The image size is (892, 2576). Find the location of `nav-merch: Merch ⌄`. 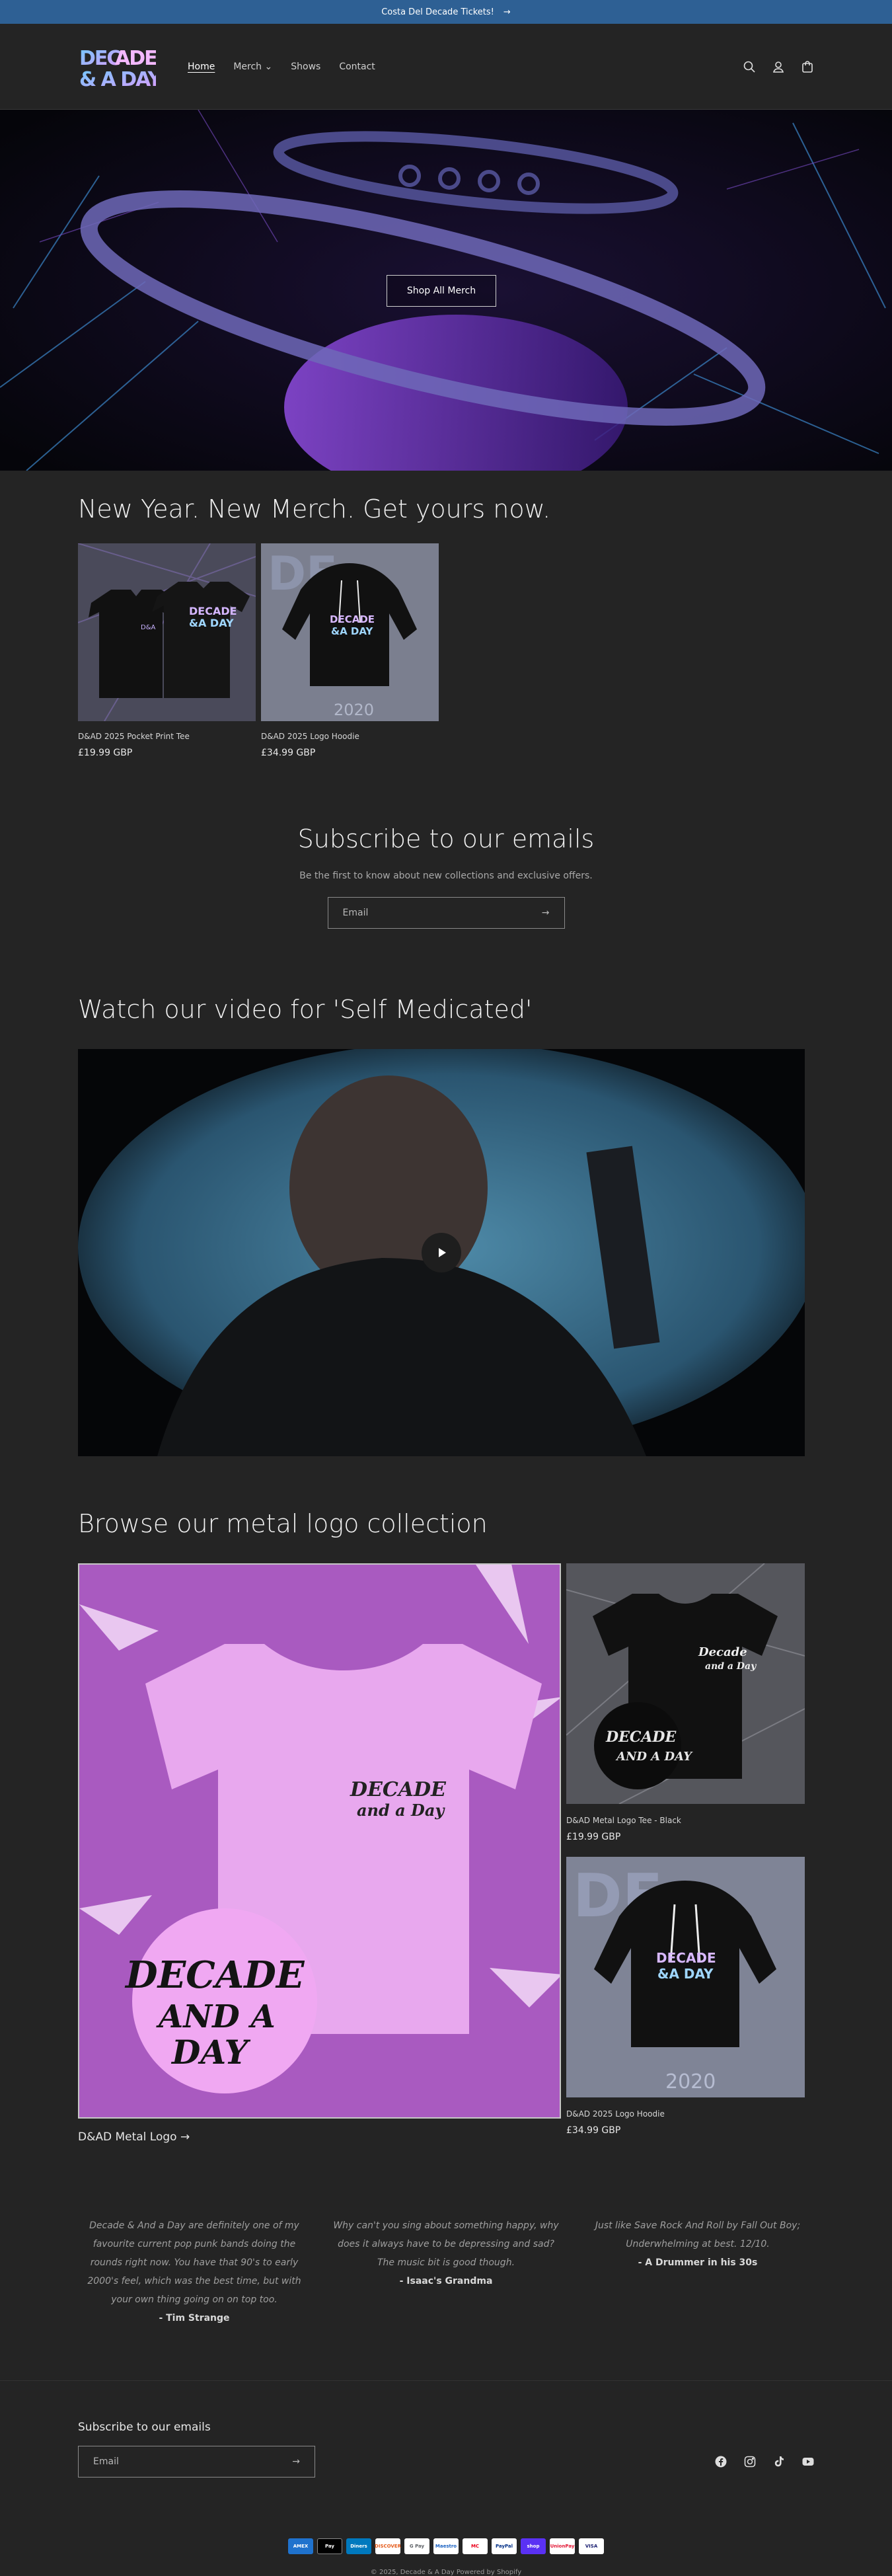

nav-merch: Merch ⌄ is located at coordinates (252, 66).